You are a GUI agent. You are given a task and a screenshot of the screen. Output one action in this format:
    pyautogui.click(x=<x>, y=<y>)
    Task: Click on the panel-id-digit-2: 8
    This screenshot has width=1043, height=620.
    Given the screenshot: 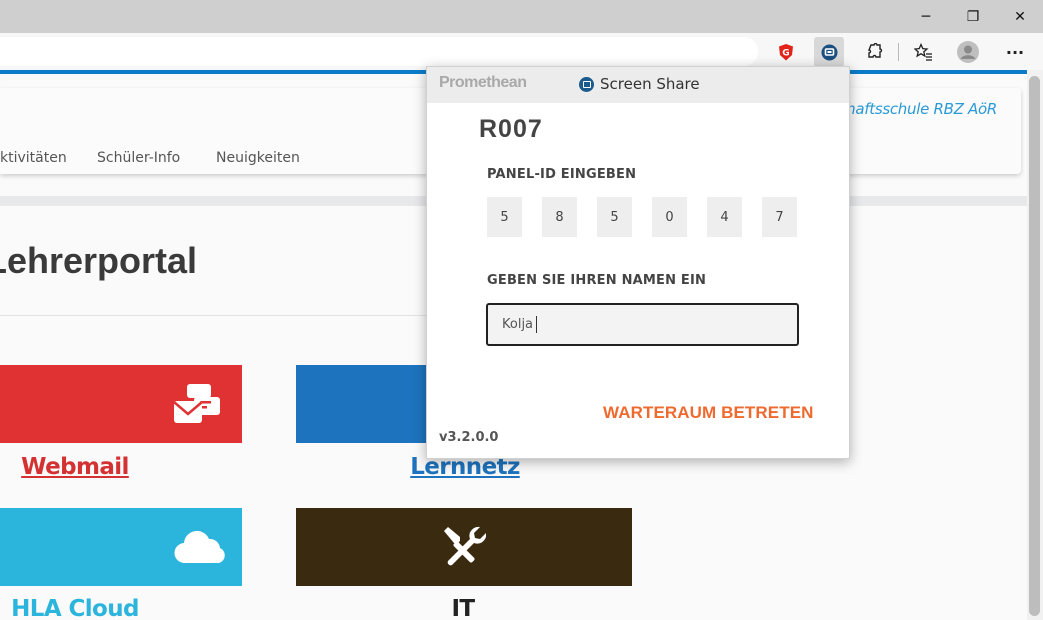 What is the action you would take?
    pyautogui.click(x=559, y=217)
    